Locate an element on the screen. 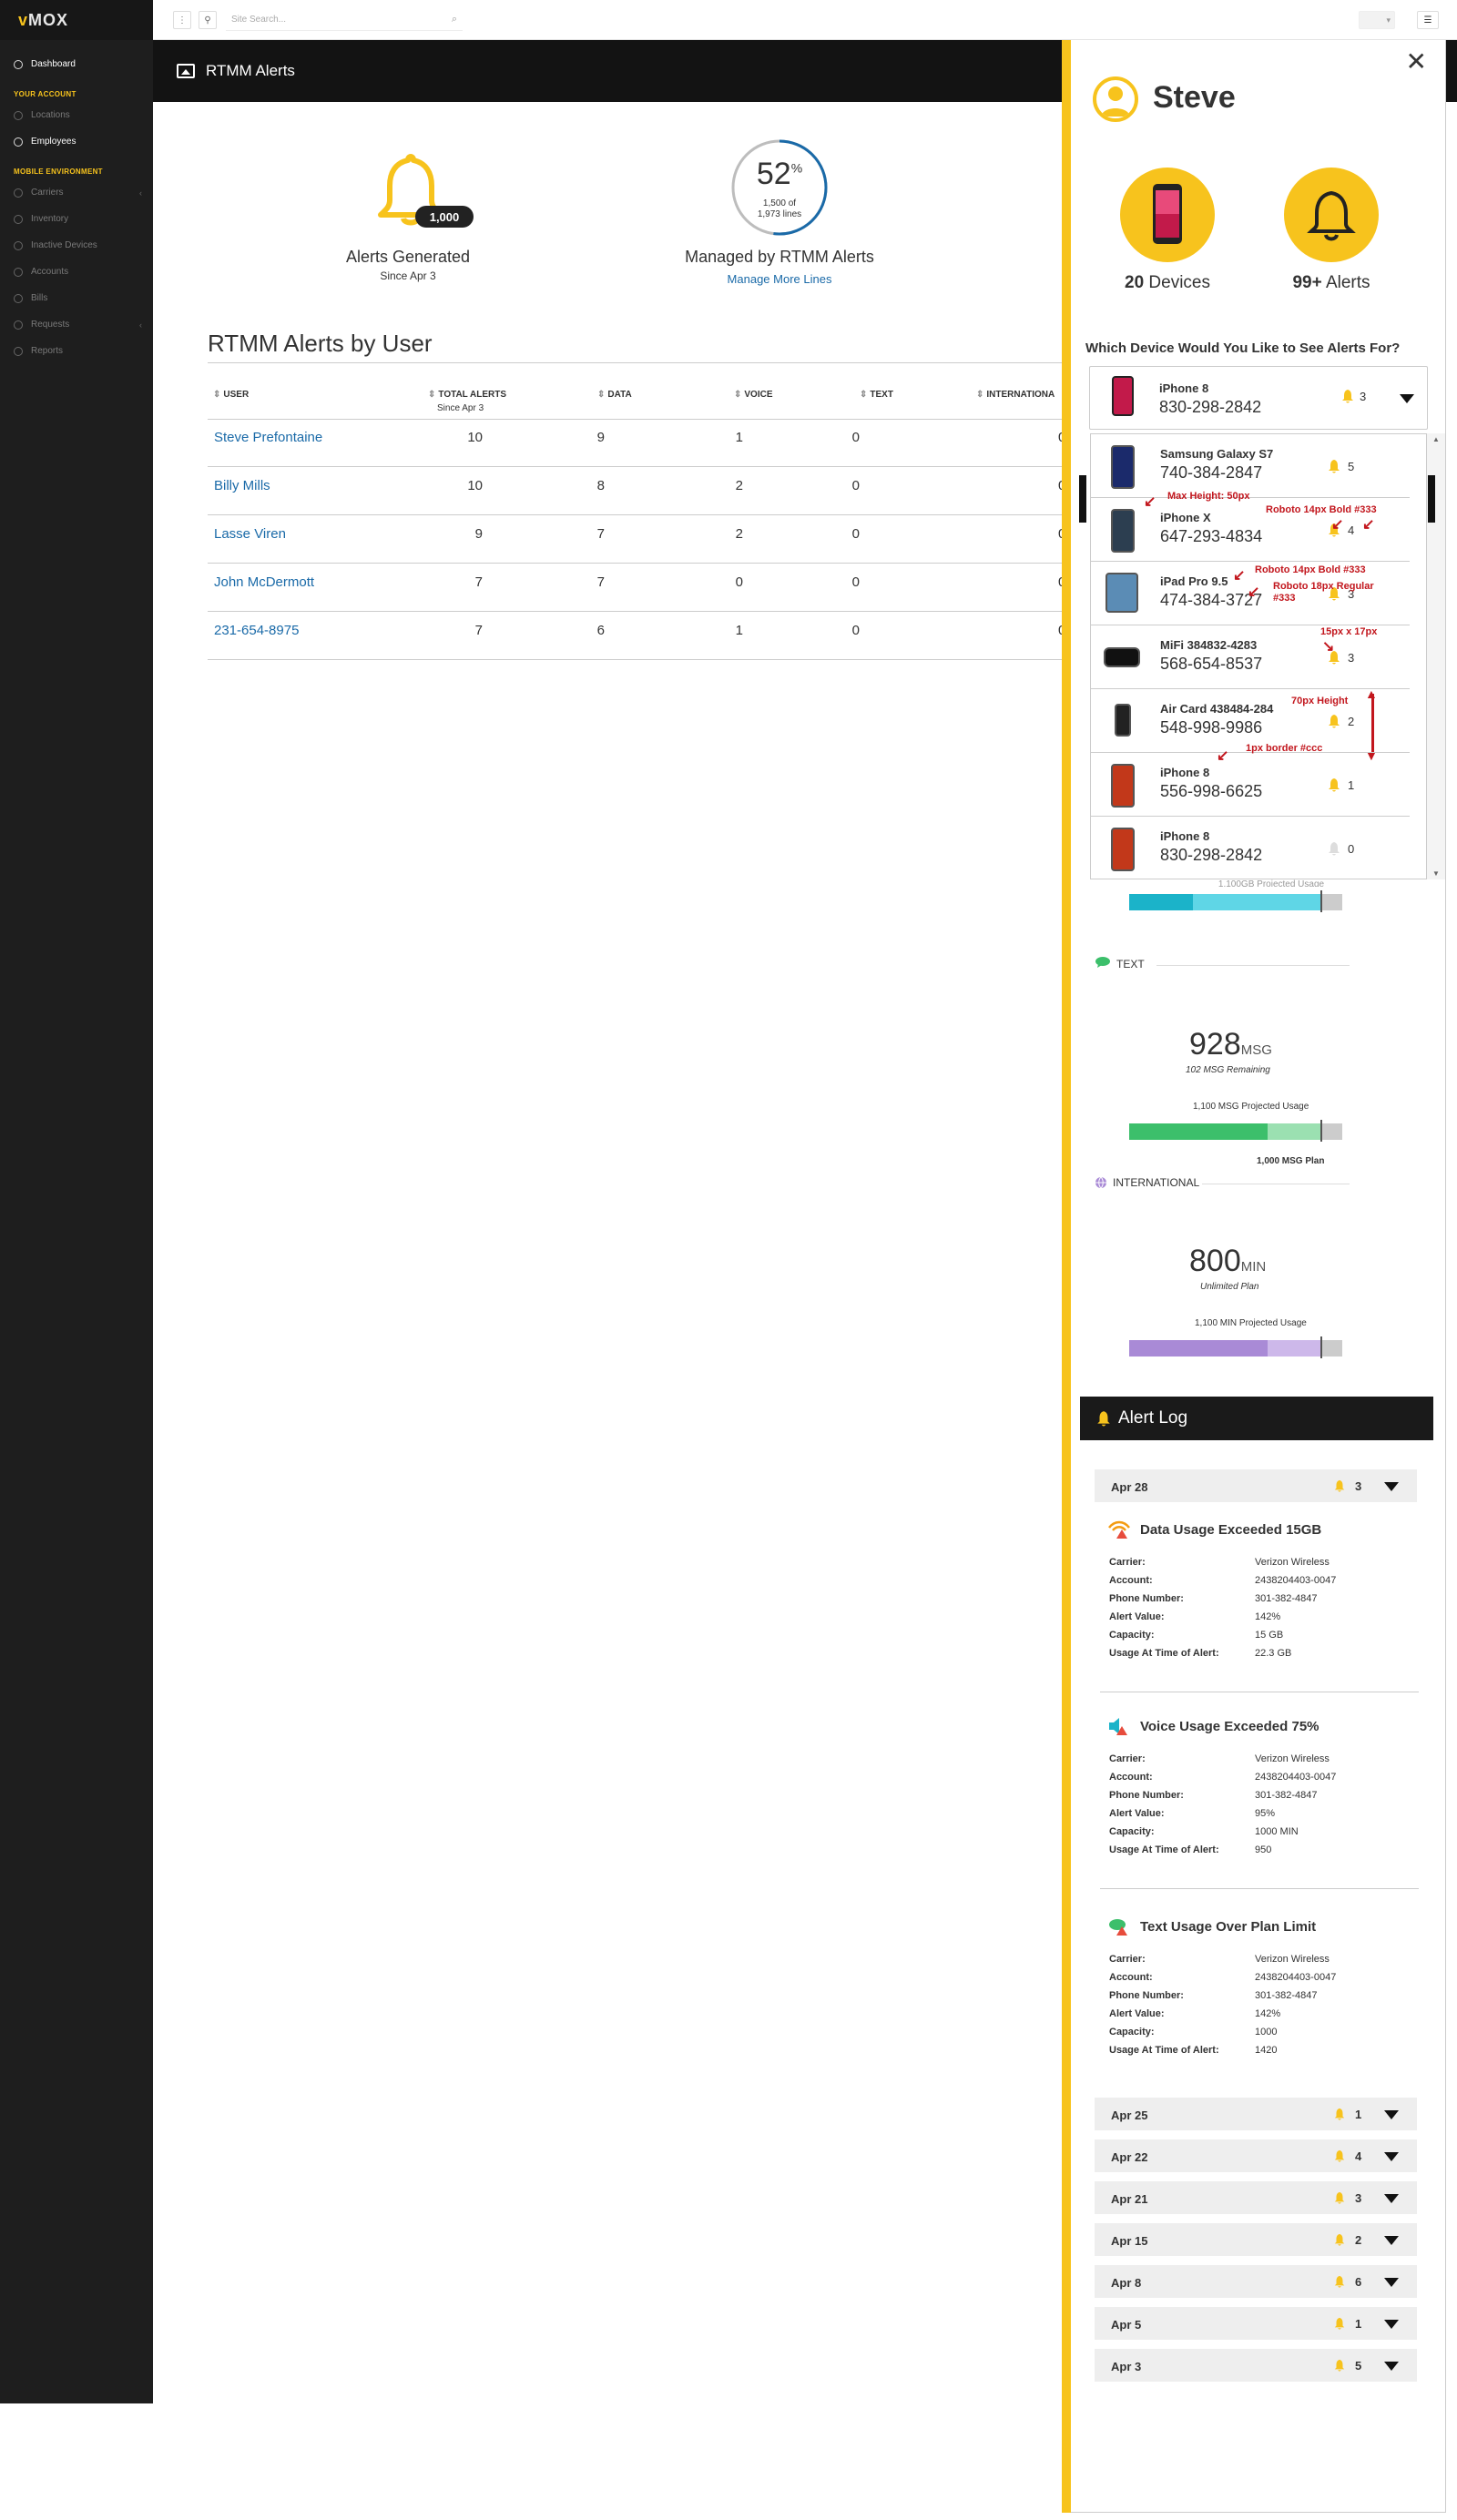  alert-day-row: Apr 21 3 is located at coordinates (1256, 2197).